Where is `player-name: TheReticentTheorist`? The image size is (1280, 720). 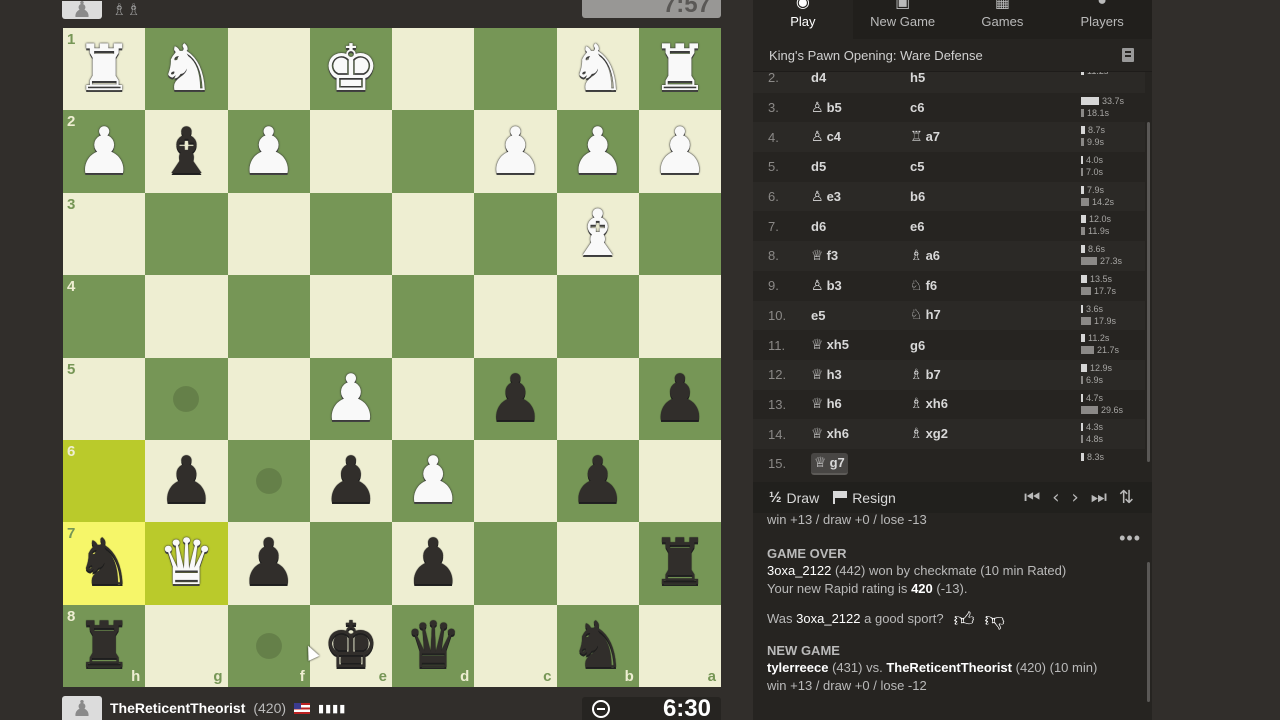
player-name: TheReticentTheorist is located at coordinates (177, 708).